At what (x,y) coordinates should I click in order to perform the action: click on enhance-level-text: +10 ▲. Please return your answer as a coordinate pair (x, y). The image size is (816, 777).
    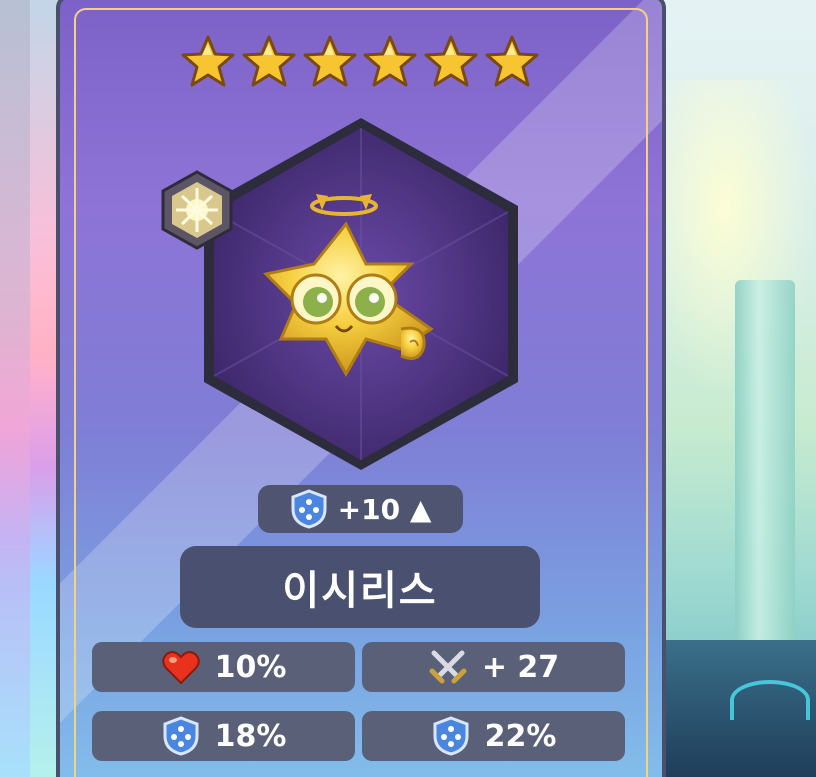
    Looking at the image, I should click on (384, 509).